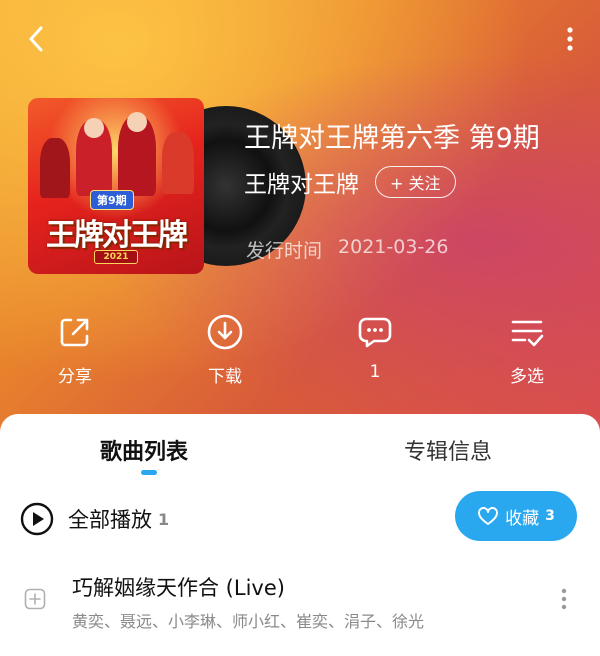 The image size is (600, 656). Describe the element at coordinates (75, 348) in the screenshot. I see `share-button: 分享` at that location.